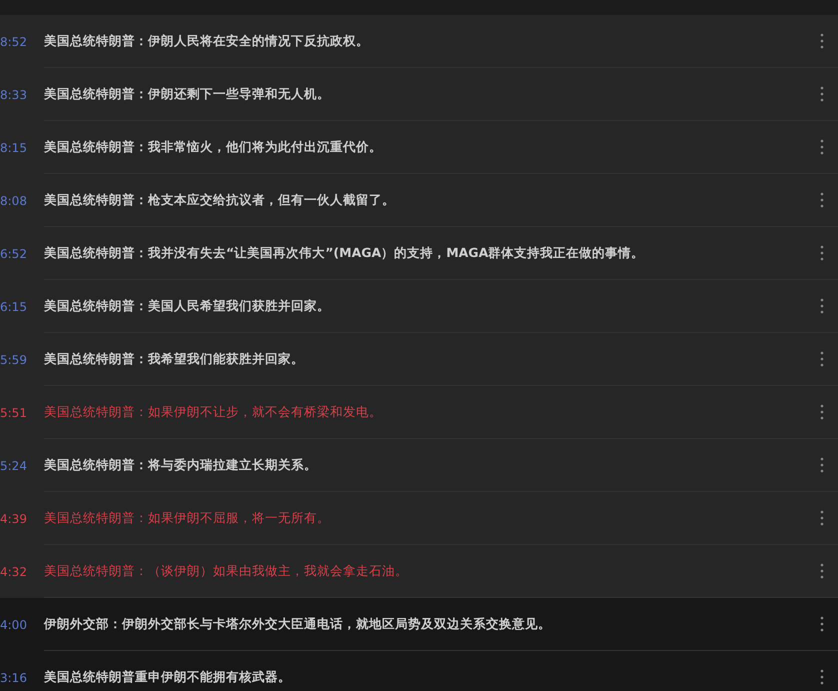 The height and width of the screenshot is (691, 838). I want to click on time-label: 4:39, so click(14, 519).